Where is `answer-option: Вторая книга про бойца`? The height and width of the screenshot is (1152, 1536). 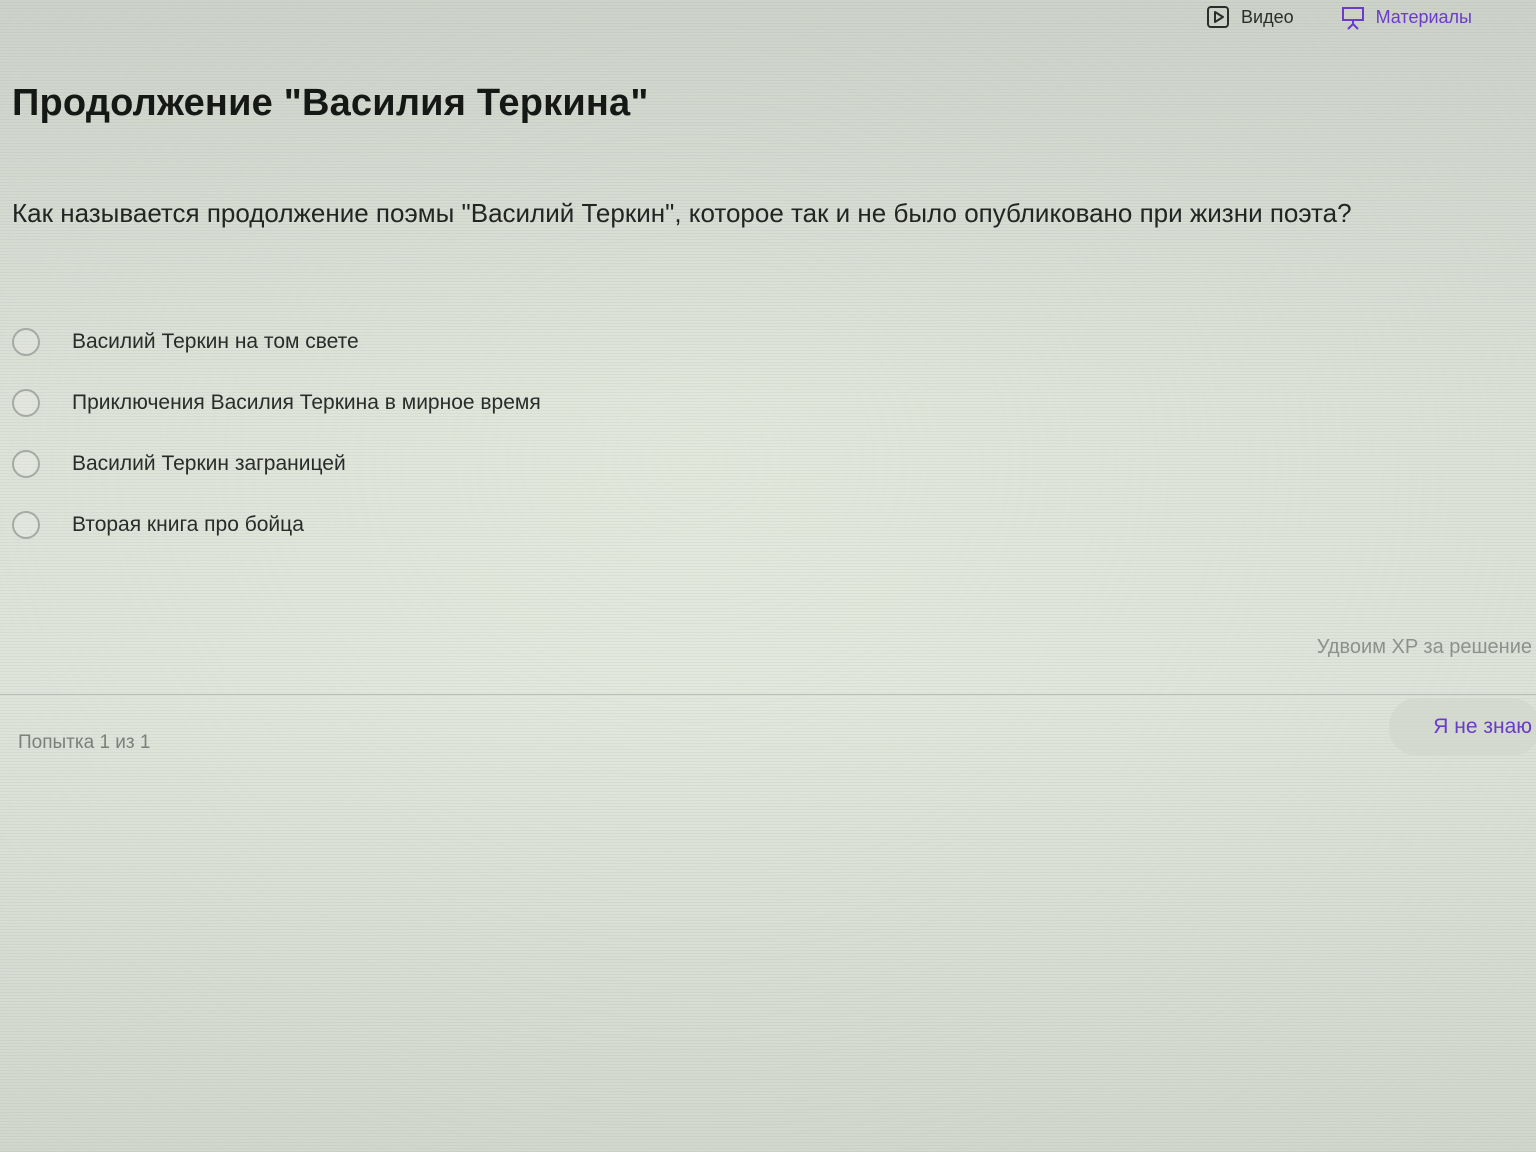
answer-option: Вторая книга про бойца is located at coordinates (276, 525).